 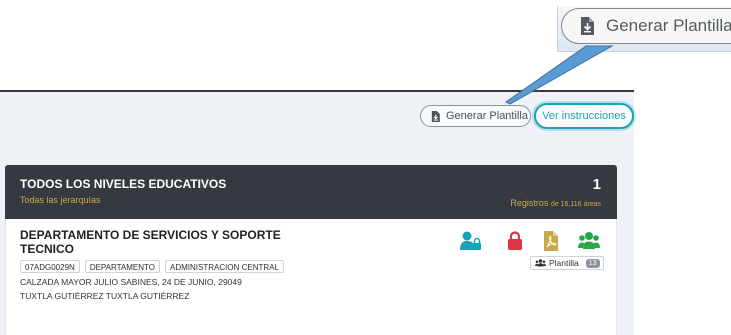 I want to click on record-tag-clave: 07ADG0029N, so click(x=50, y=266).